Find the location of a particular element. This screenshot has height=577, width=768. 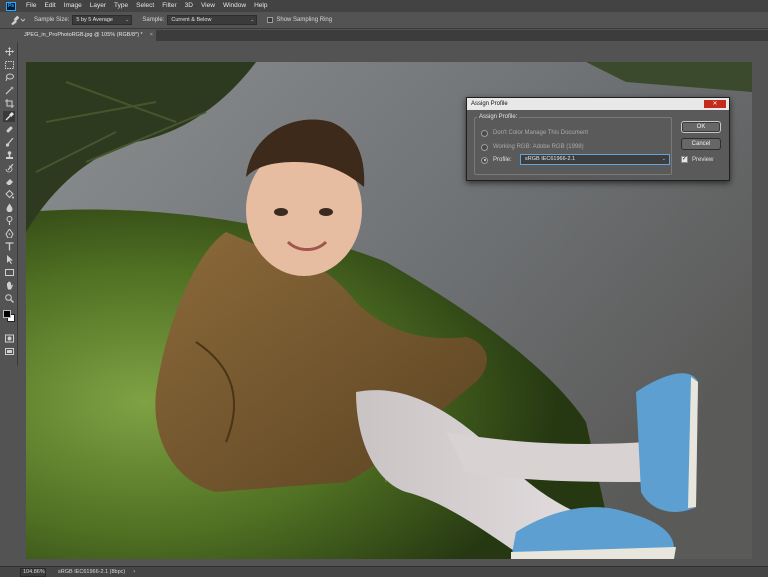

menu-view: View is located at coordinates (208, 6).